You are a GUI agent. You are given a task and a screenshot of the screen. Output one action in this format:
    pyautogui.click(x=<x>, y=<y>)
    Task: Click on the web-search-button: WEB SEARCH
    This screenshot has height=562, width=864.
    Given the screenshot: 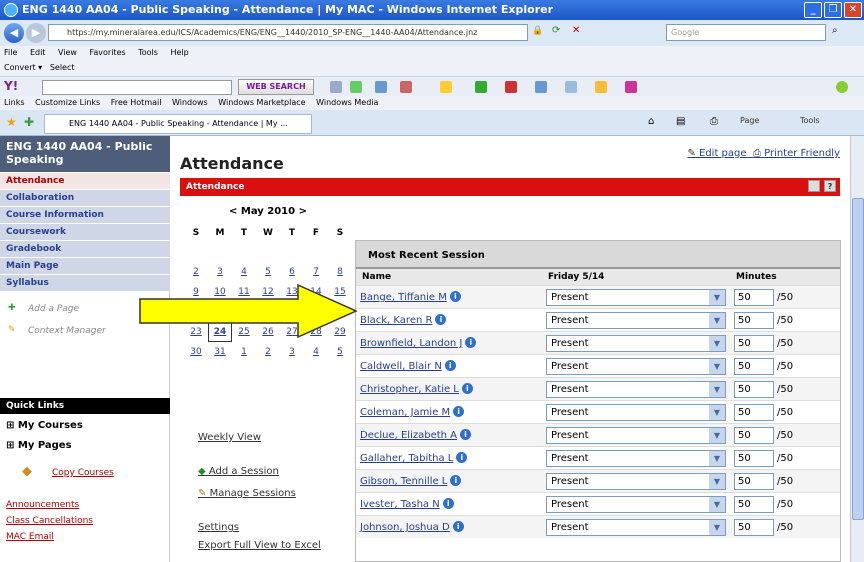 What is the action you would take?
    pyautogui.click(x=276, y=87)
    